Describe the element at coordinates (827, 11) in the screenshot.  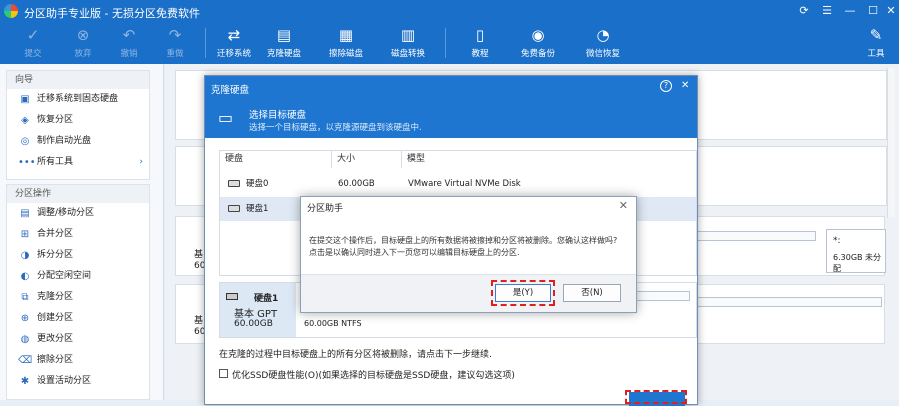
I see `menu-icon: ☰` at that location.